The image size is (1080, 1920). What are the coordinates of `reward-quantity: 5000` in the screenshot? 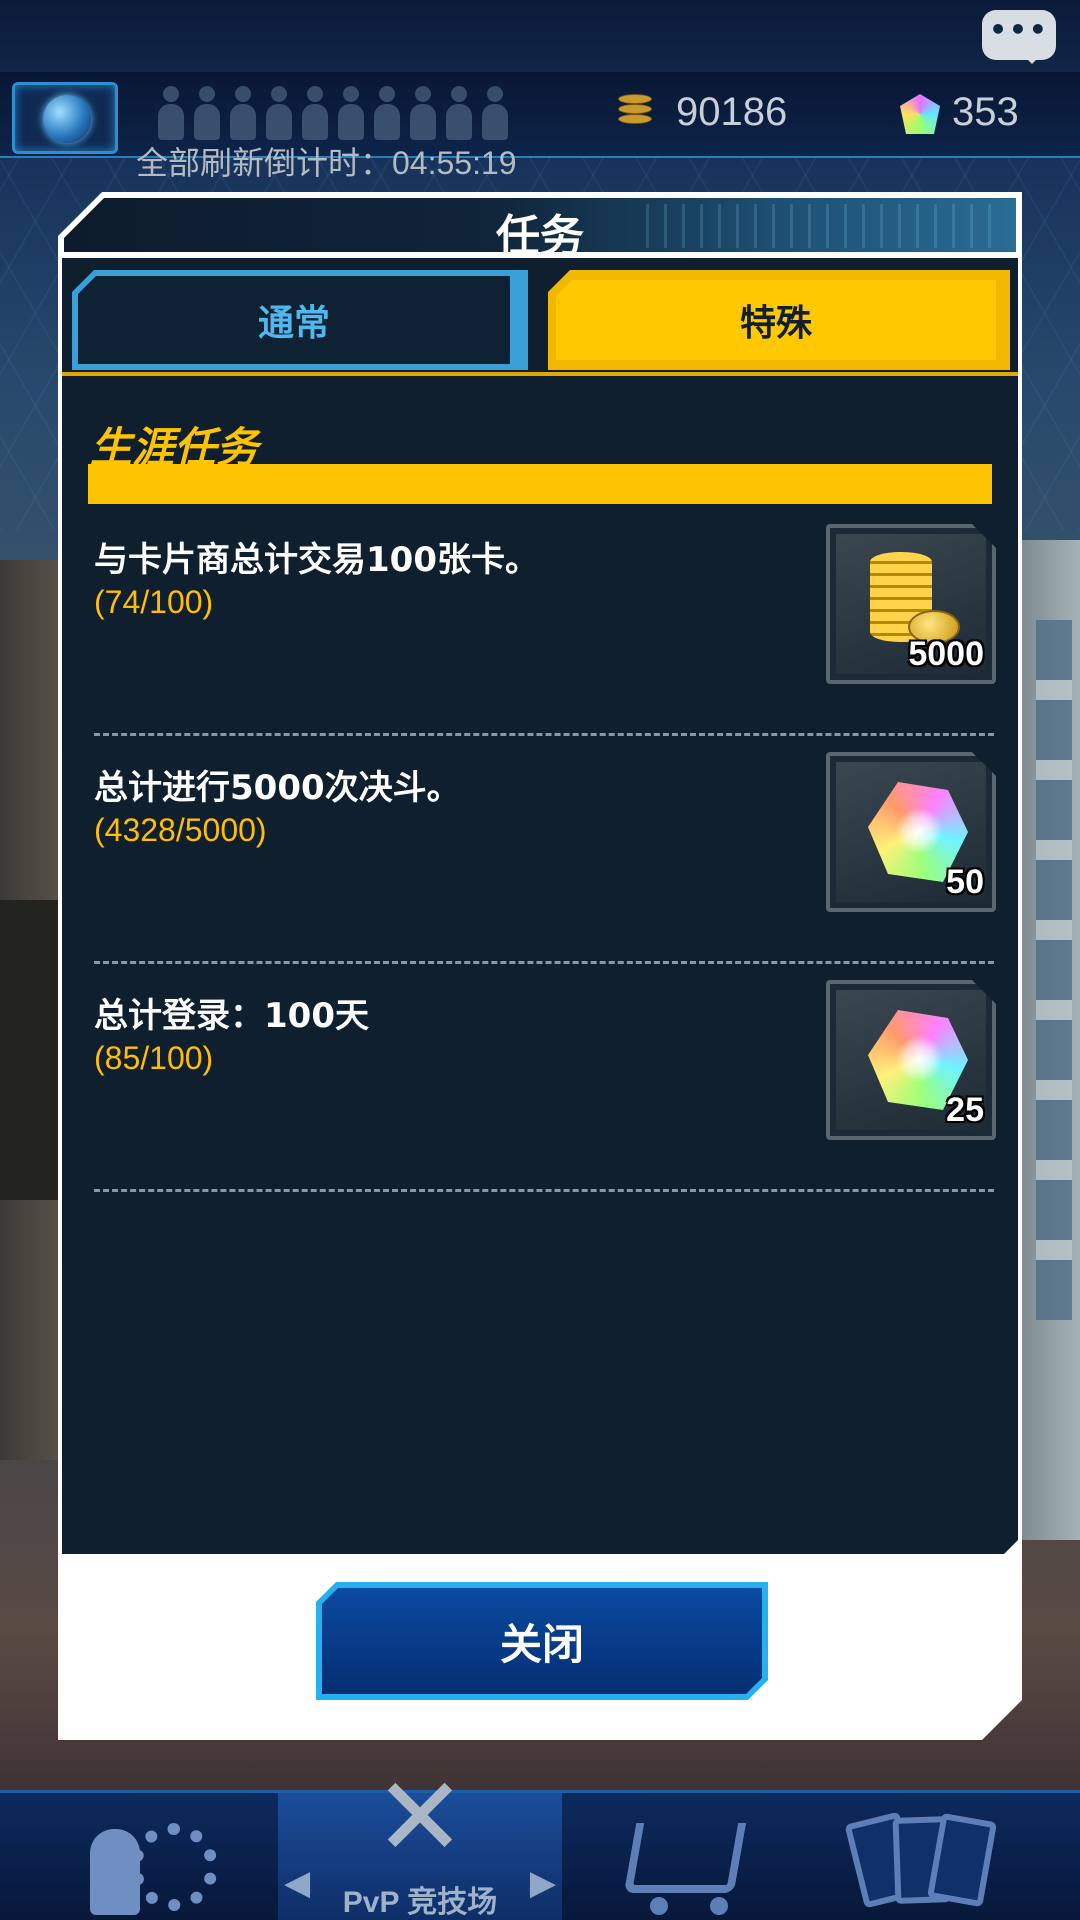 It's located at (946, 654).